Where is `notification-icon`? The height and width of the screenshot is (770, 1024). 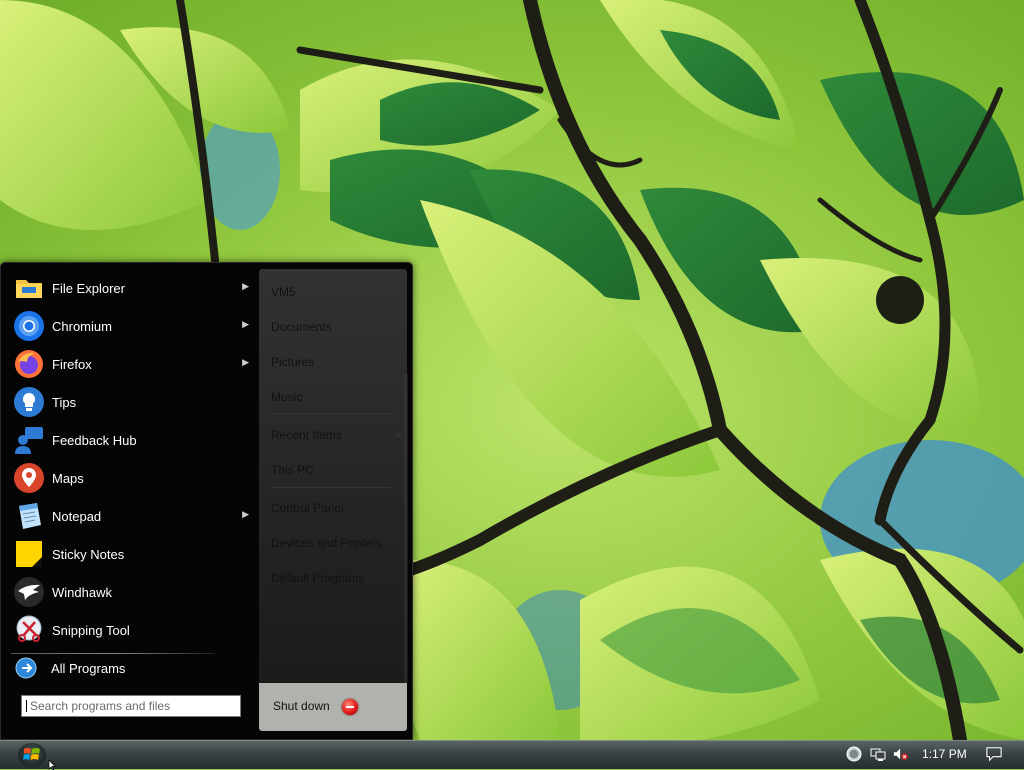 notification-icon is located at coordinates (994, 754).